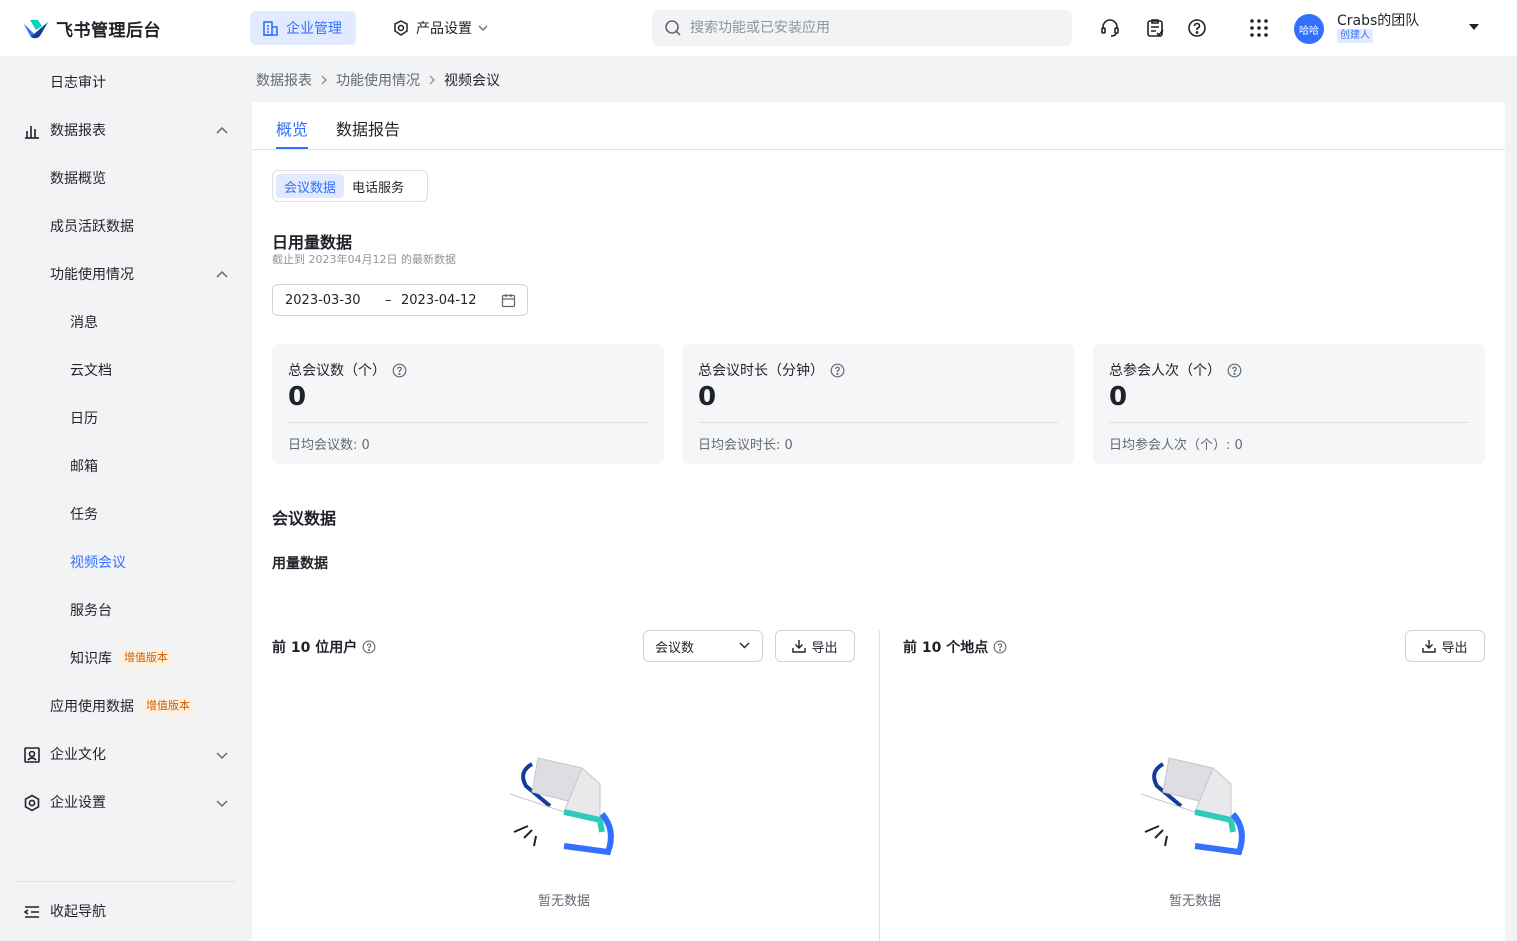  What do you see at coordinates (878, 404) in the screenshot?
I see `stat-card-total-duration: 总会议时长（分钟） 0 日均会议时长: 0` at bounding box center [878, 404].